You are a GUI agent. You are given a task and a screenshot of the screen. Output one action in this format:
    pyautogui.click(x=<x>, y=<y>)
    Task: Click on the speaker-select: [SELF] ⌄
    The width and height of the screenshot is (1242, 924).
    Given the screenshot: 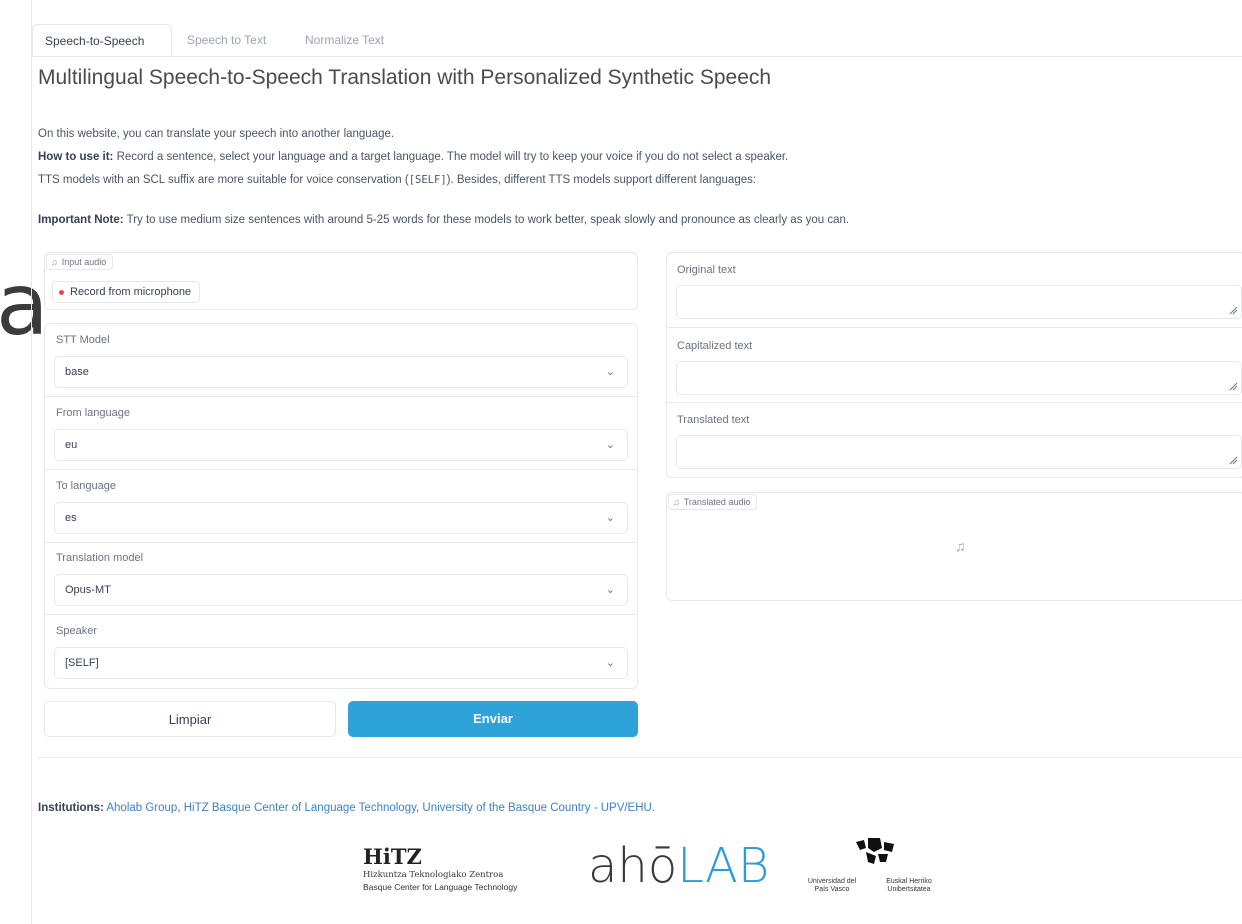 What is the action you would take?
    pyautogui.click(x=341, y=663)
    